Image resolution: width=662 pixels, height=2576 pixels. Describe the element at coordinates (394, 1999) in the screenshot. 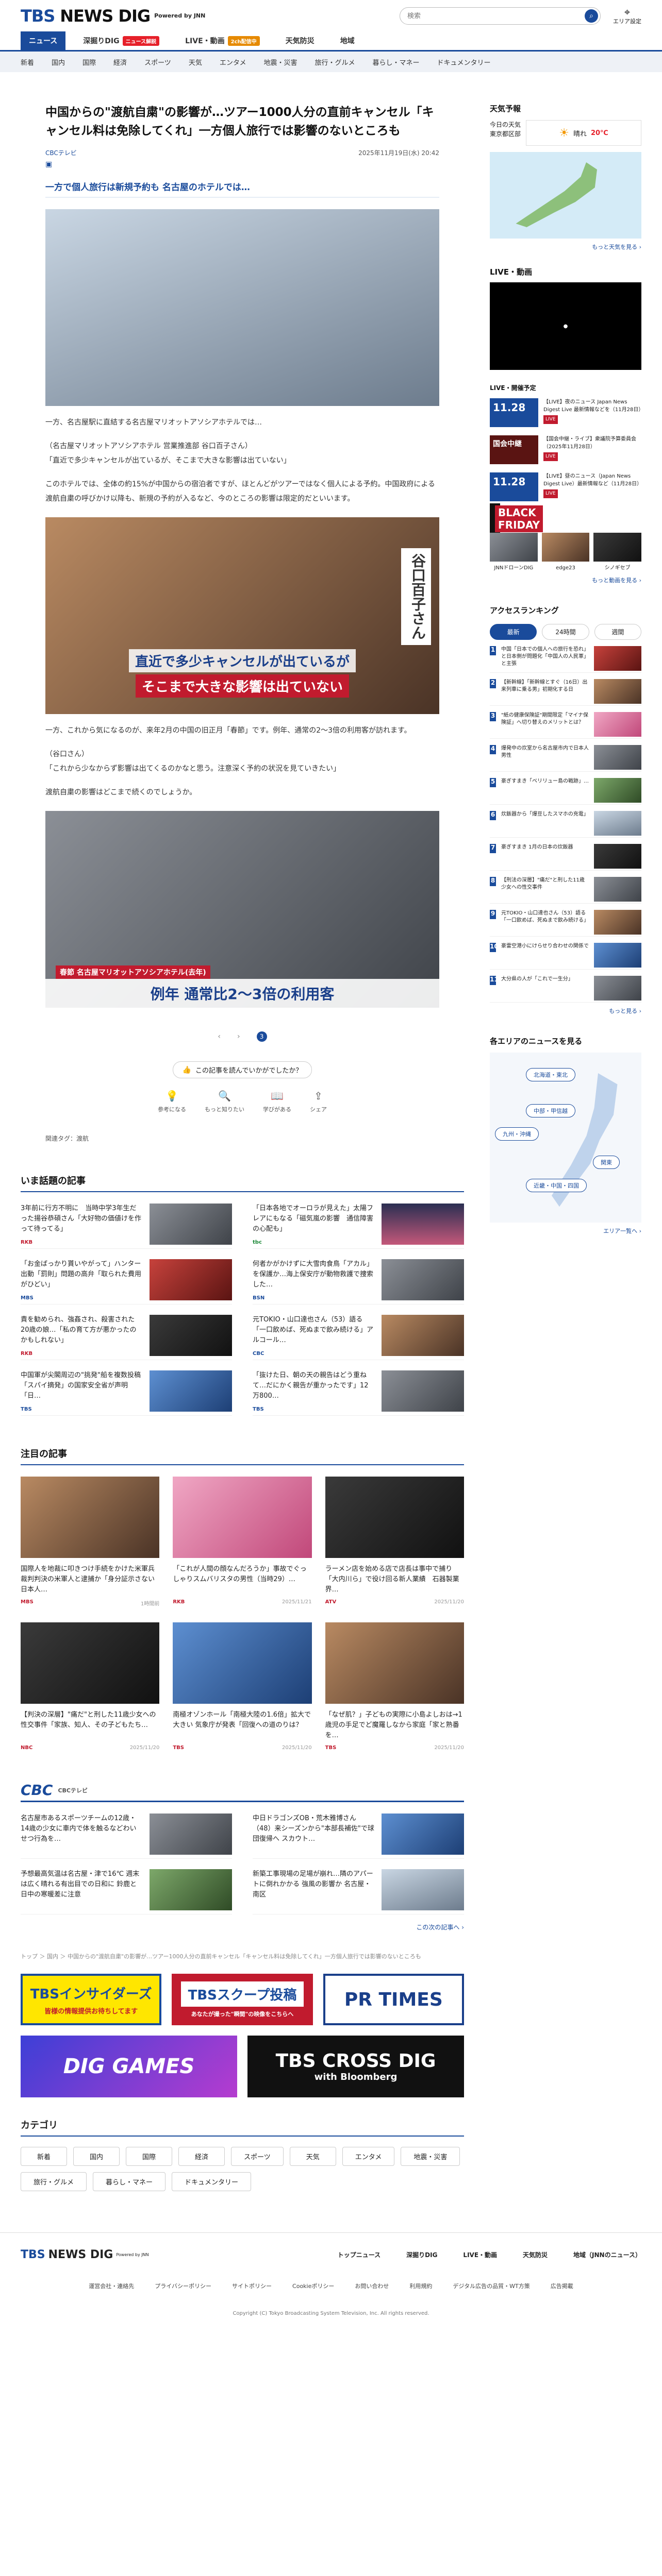

I see `prtimes-banner: PR TIMES` at that location.